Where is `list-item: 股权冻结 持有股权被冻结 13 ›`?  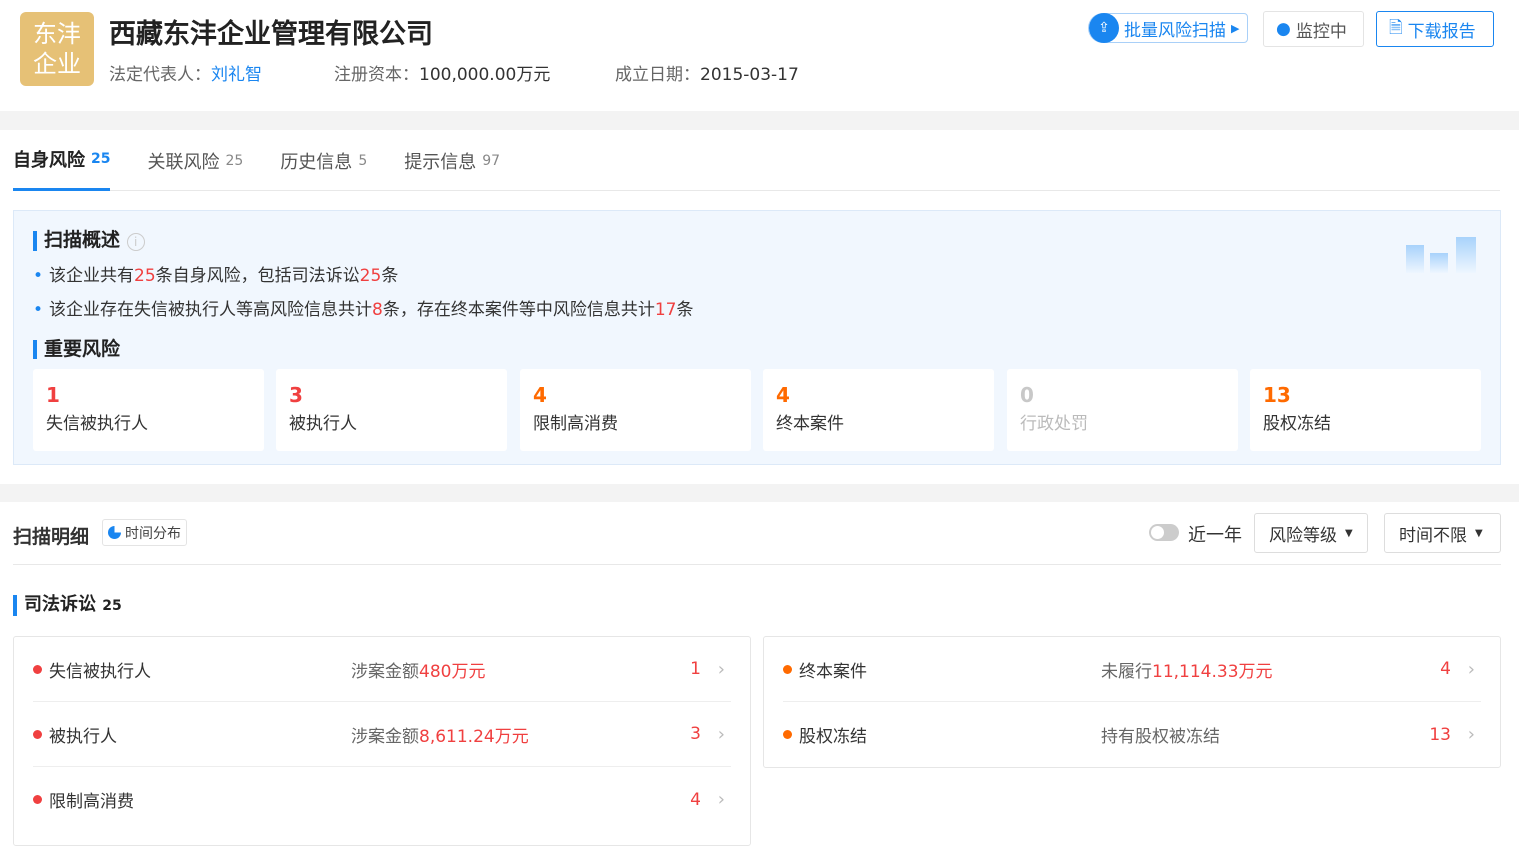 list-item: 股权冻结 持有股权被冻结 13 › is located at coordinates (1132, 734).